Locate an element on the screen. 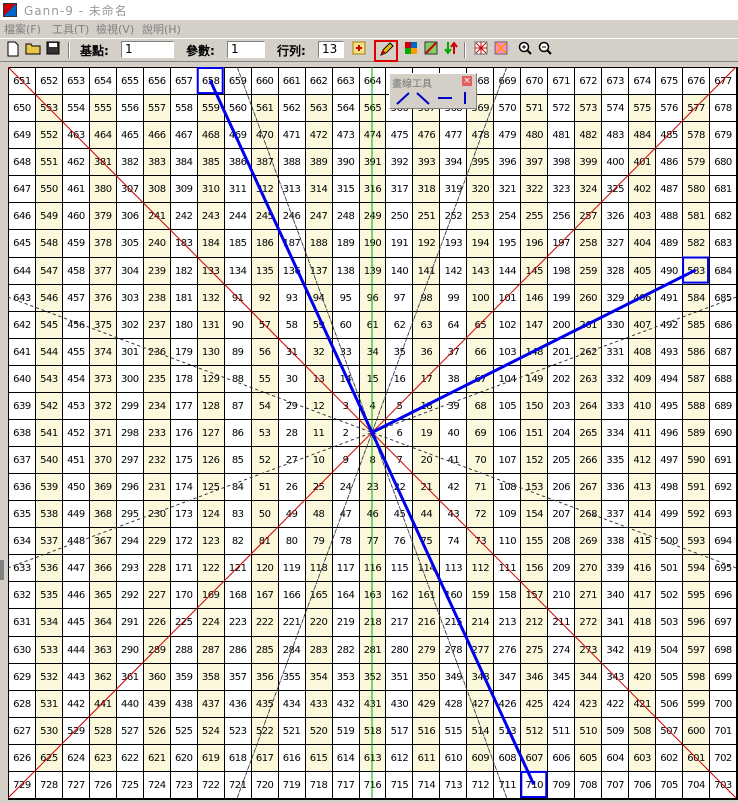 The image size is (738, 803). grid-cell: 241 is located at coordinates (157, 217).